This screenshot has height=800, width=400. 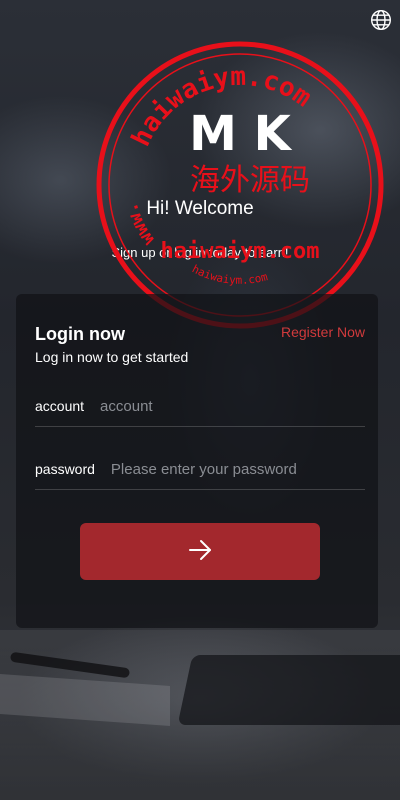 I want to click on account-label: account, so click(x=60, y=406).